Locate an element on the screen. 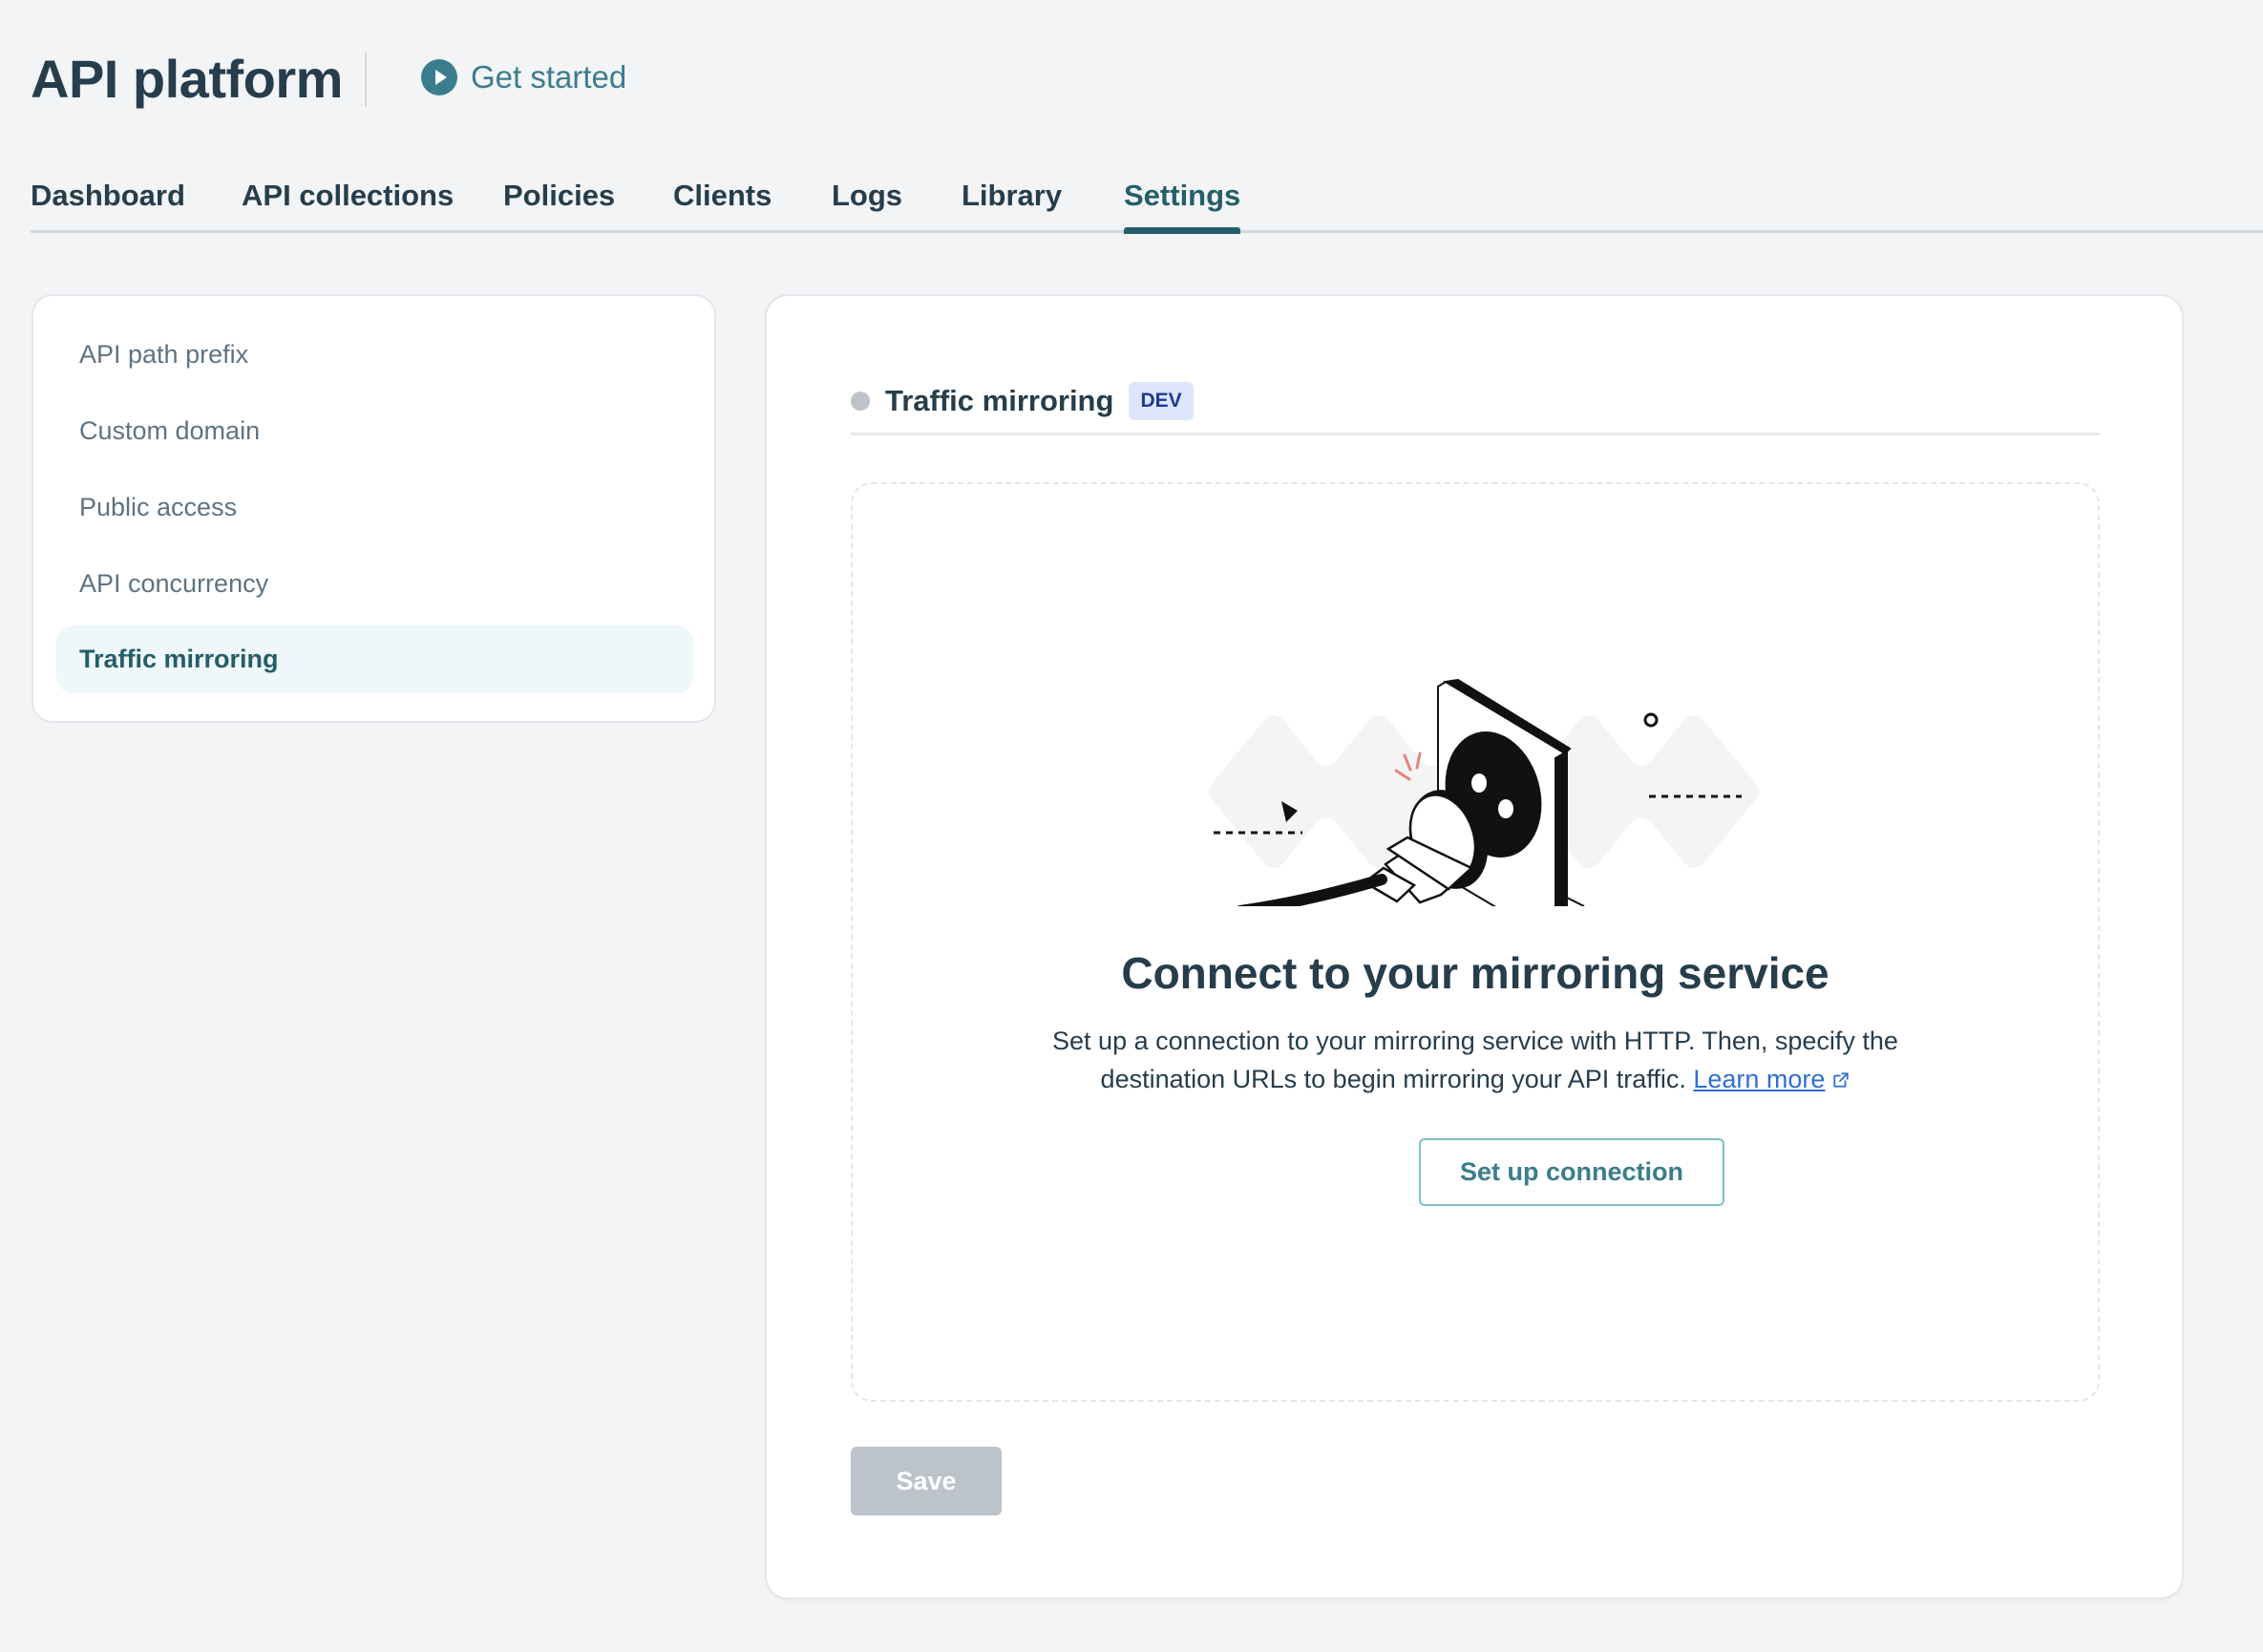  save-button: Save is located at coordinates (926, 1481).